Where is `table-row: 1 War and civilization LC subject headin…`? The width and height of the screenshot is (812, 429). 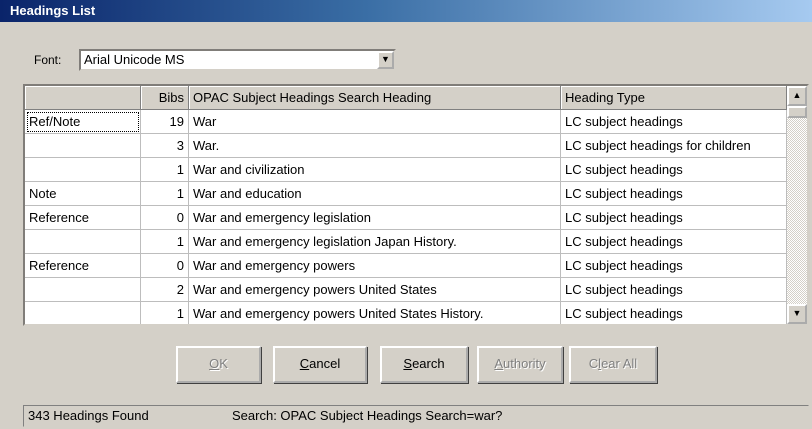
table-row: 1 War and civilization LC subject headin… is located at coordinates (406, 170).